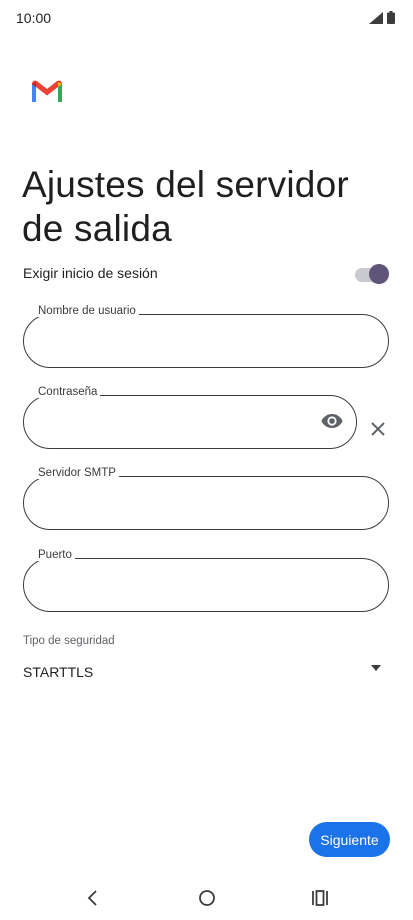  I want to click on require-signin-toggle, so click(372, 274).